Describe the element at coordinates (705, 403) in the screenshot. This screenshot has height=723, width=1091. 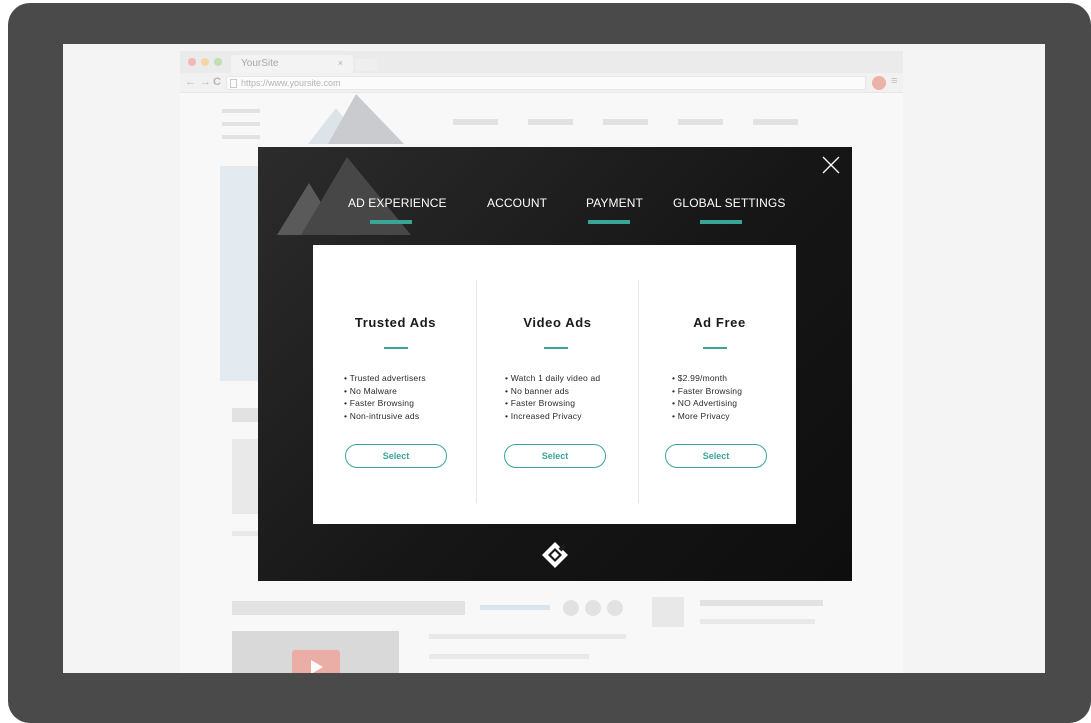
I see `plan-feature: • NO Advertising` at that location.